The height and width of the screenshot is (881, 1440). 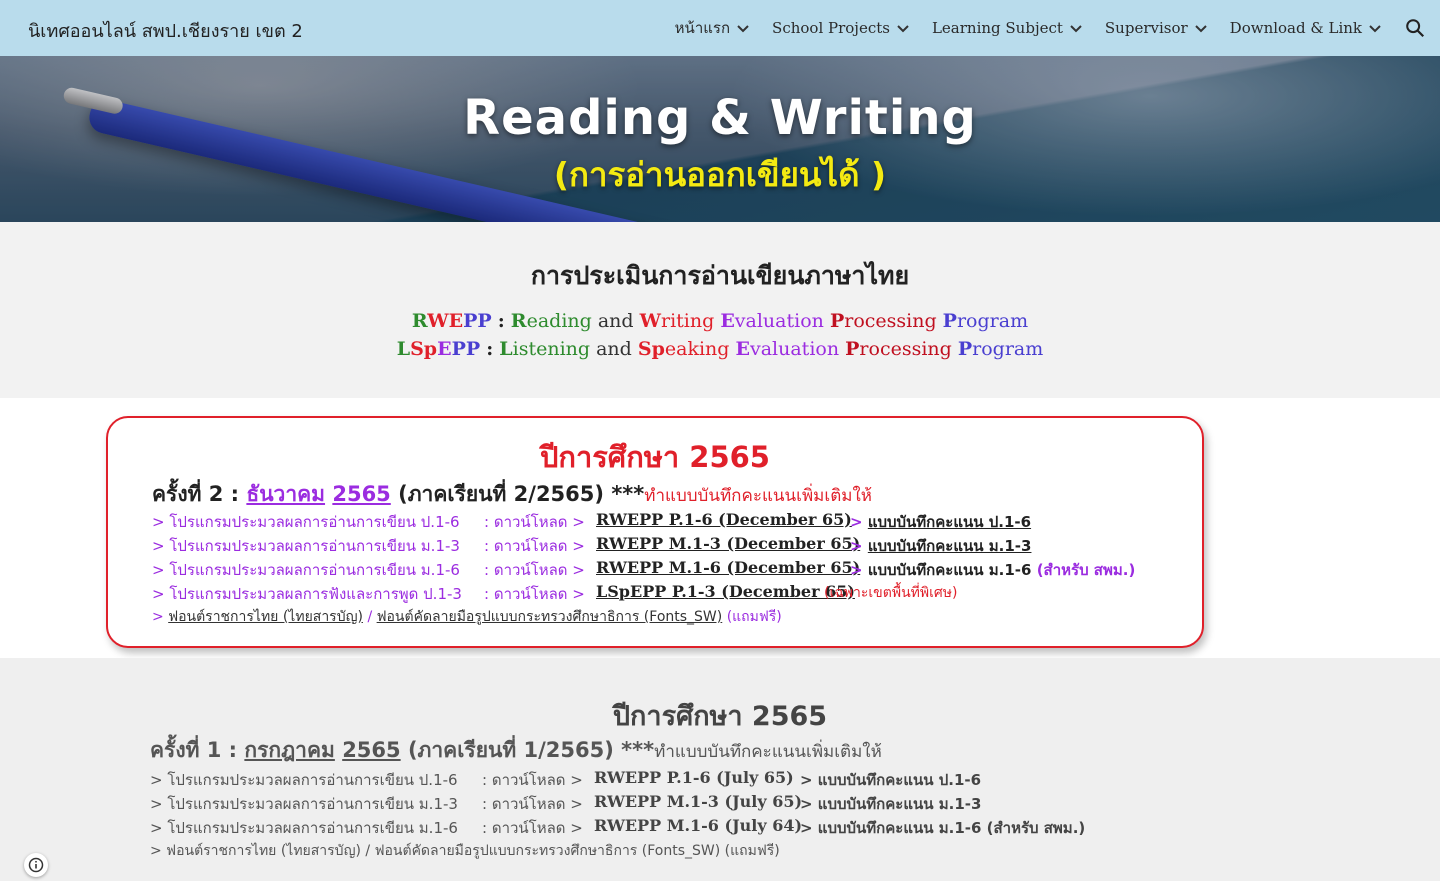 What do you see at coordinates (725, 591) in the screenshot?
I see `lspepp-p1-3-download-link: LSpEPP P.1-3 (December 65)` at bounding box center [725, 591].